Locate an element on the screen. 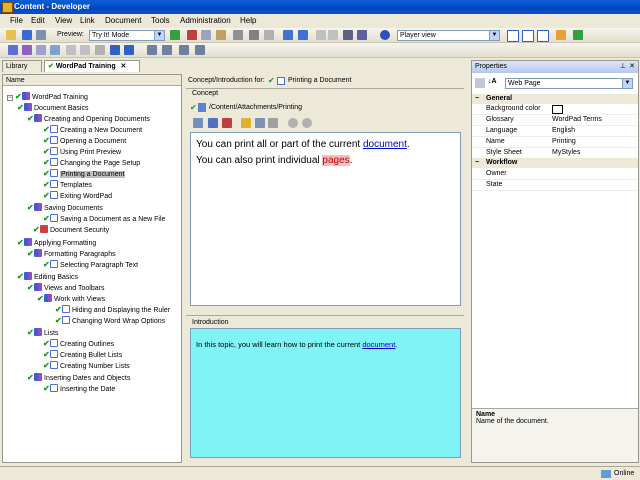 The width and height of the screenshot is (640, 480). tree-node: ✔ Exiting WordPad is located at coordinates (77, 195).